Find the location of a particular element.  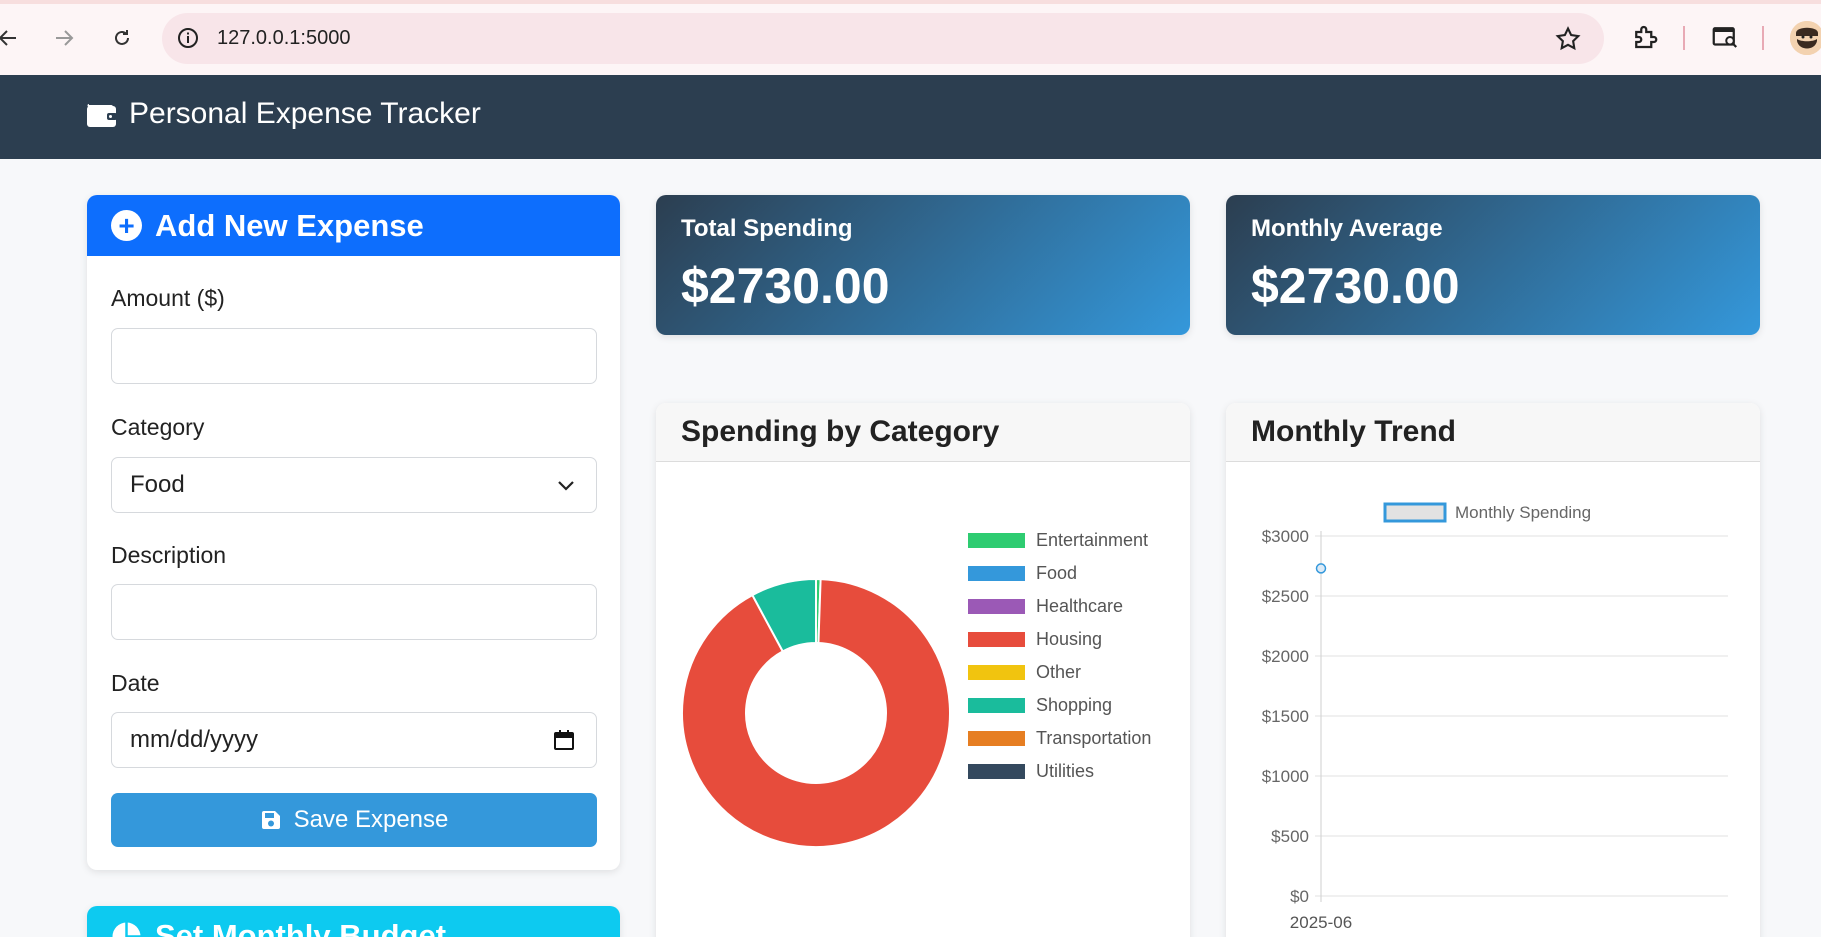

tab-strip-edge is located at coordinates (910, 2).